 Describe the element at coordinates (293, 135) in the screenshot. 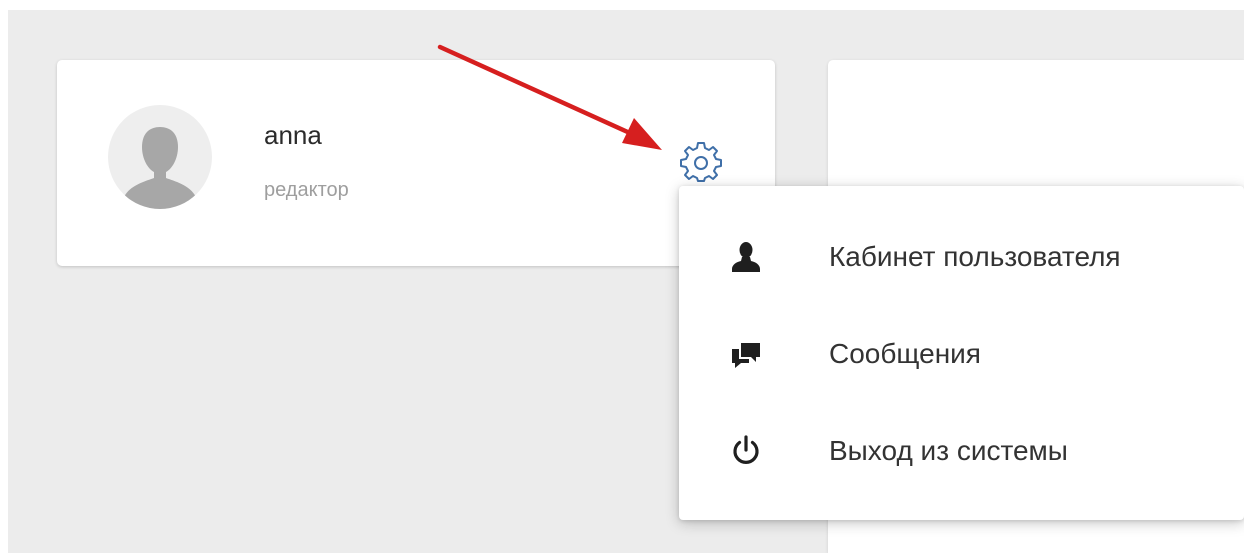

I see `username: anna` at that location.